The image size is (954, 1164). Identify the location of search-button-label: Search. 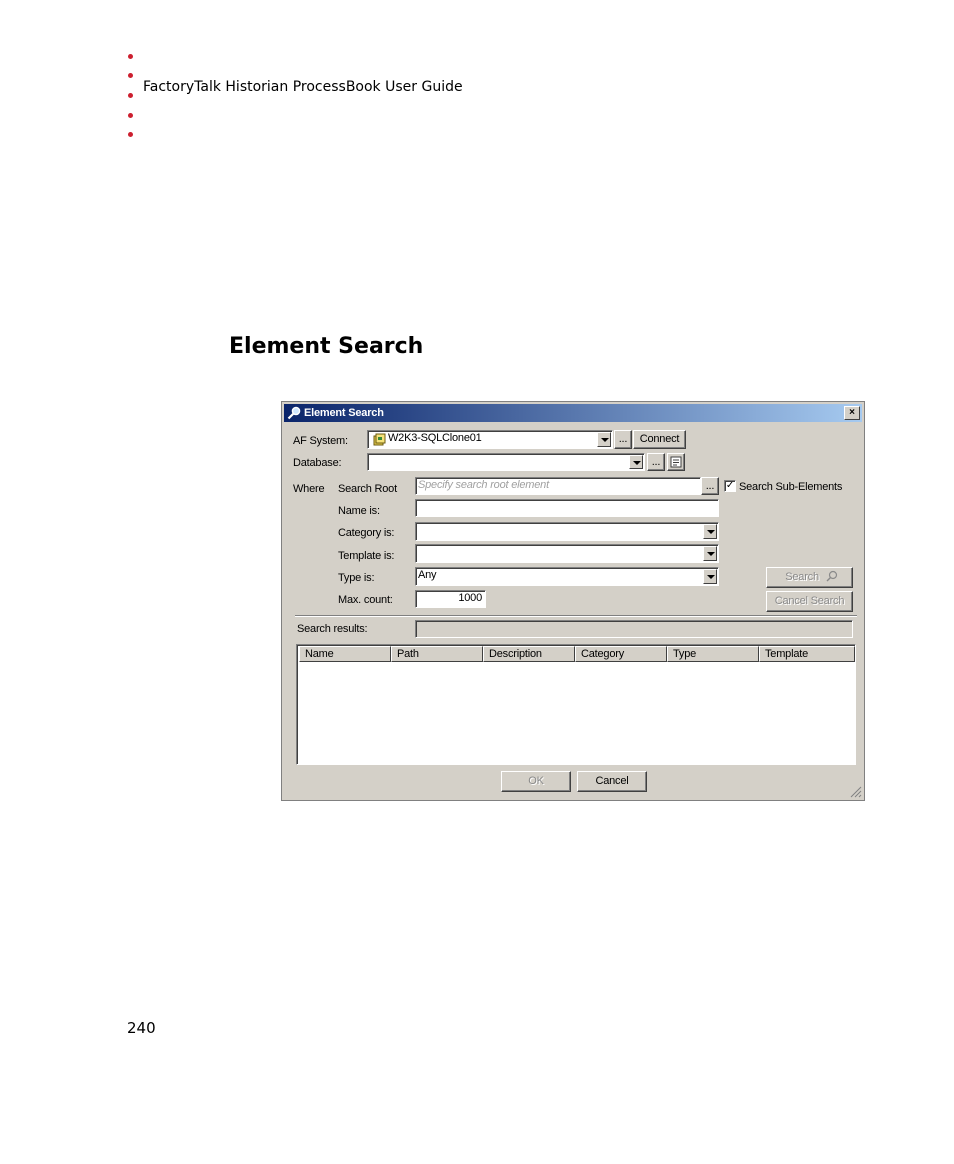
(802, 577).